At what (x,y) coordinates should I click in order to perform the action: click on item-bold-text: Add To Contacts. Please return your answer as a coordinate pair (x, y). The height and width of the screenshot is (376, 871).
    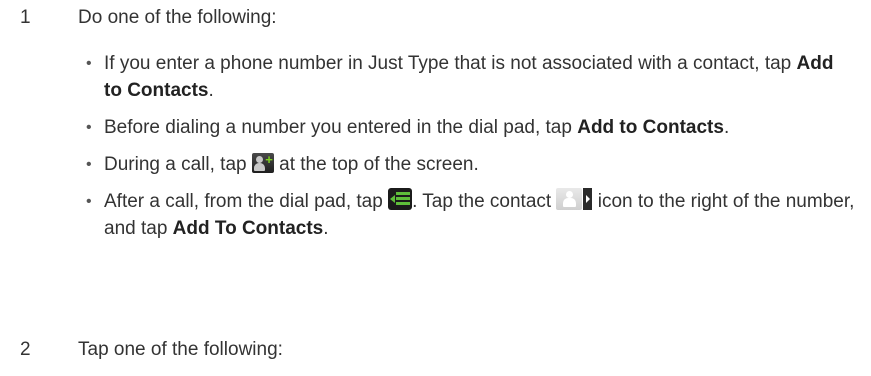
    Looking at the image, I should click on (248, 228).